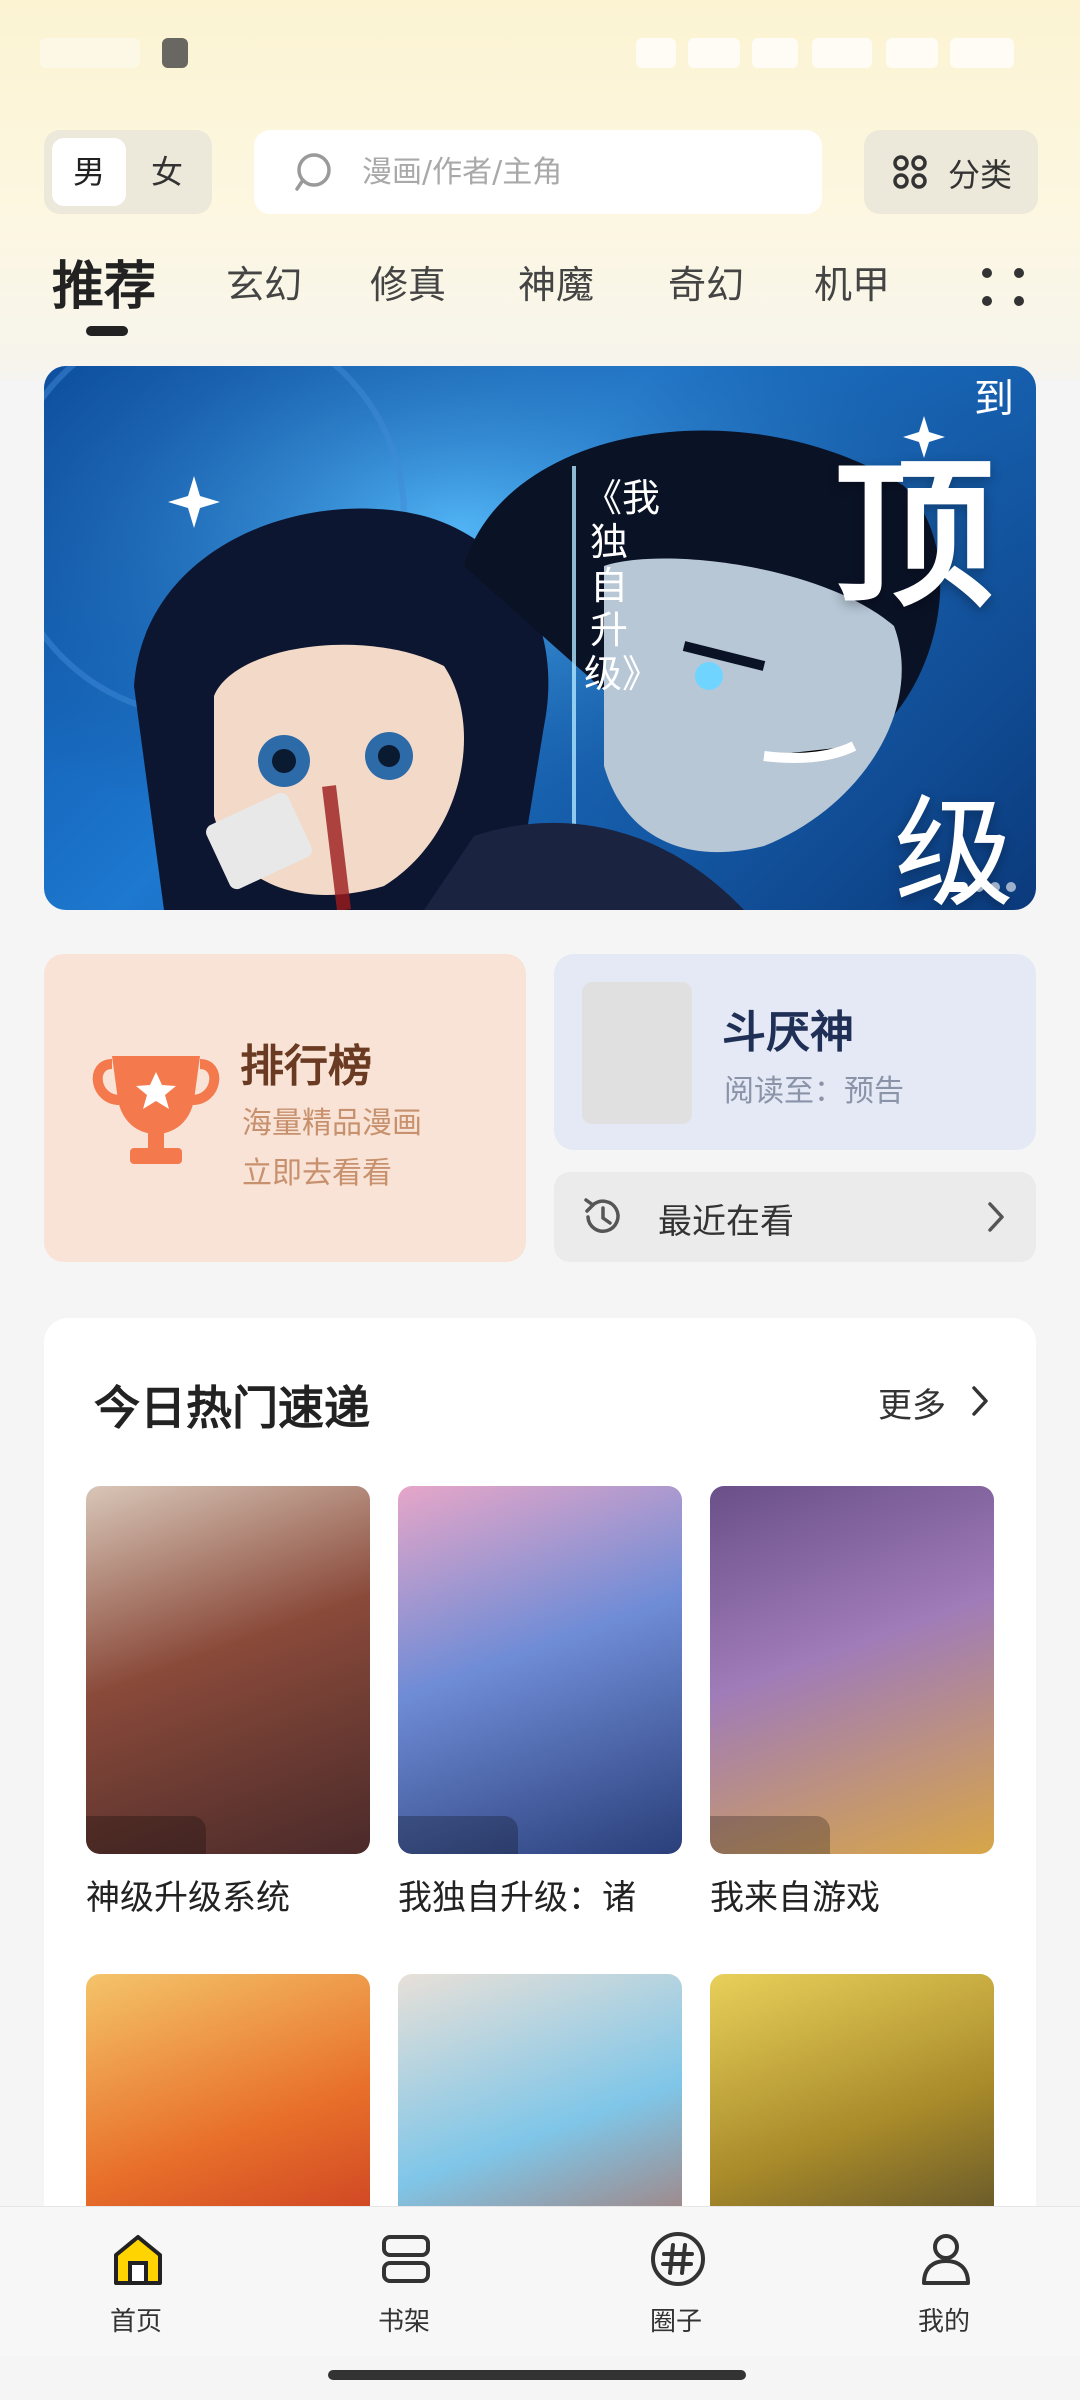 The height and width of the screenshot is (2400, 1080). Describe the element at coordinates (788, 1032) in the screenshot. I see `last-read-title: 斗厌神` at that location.